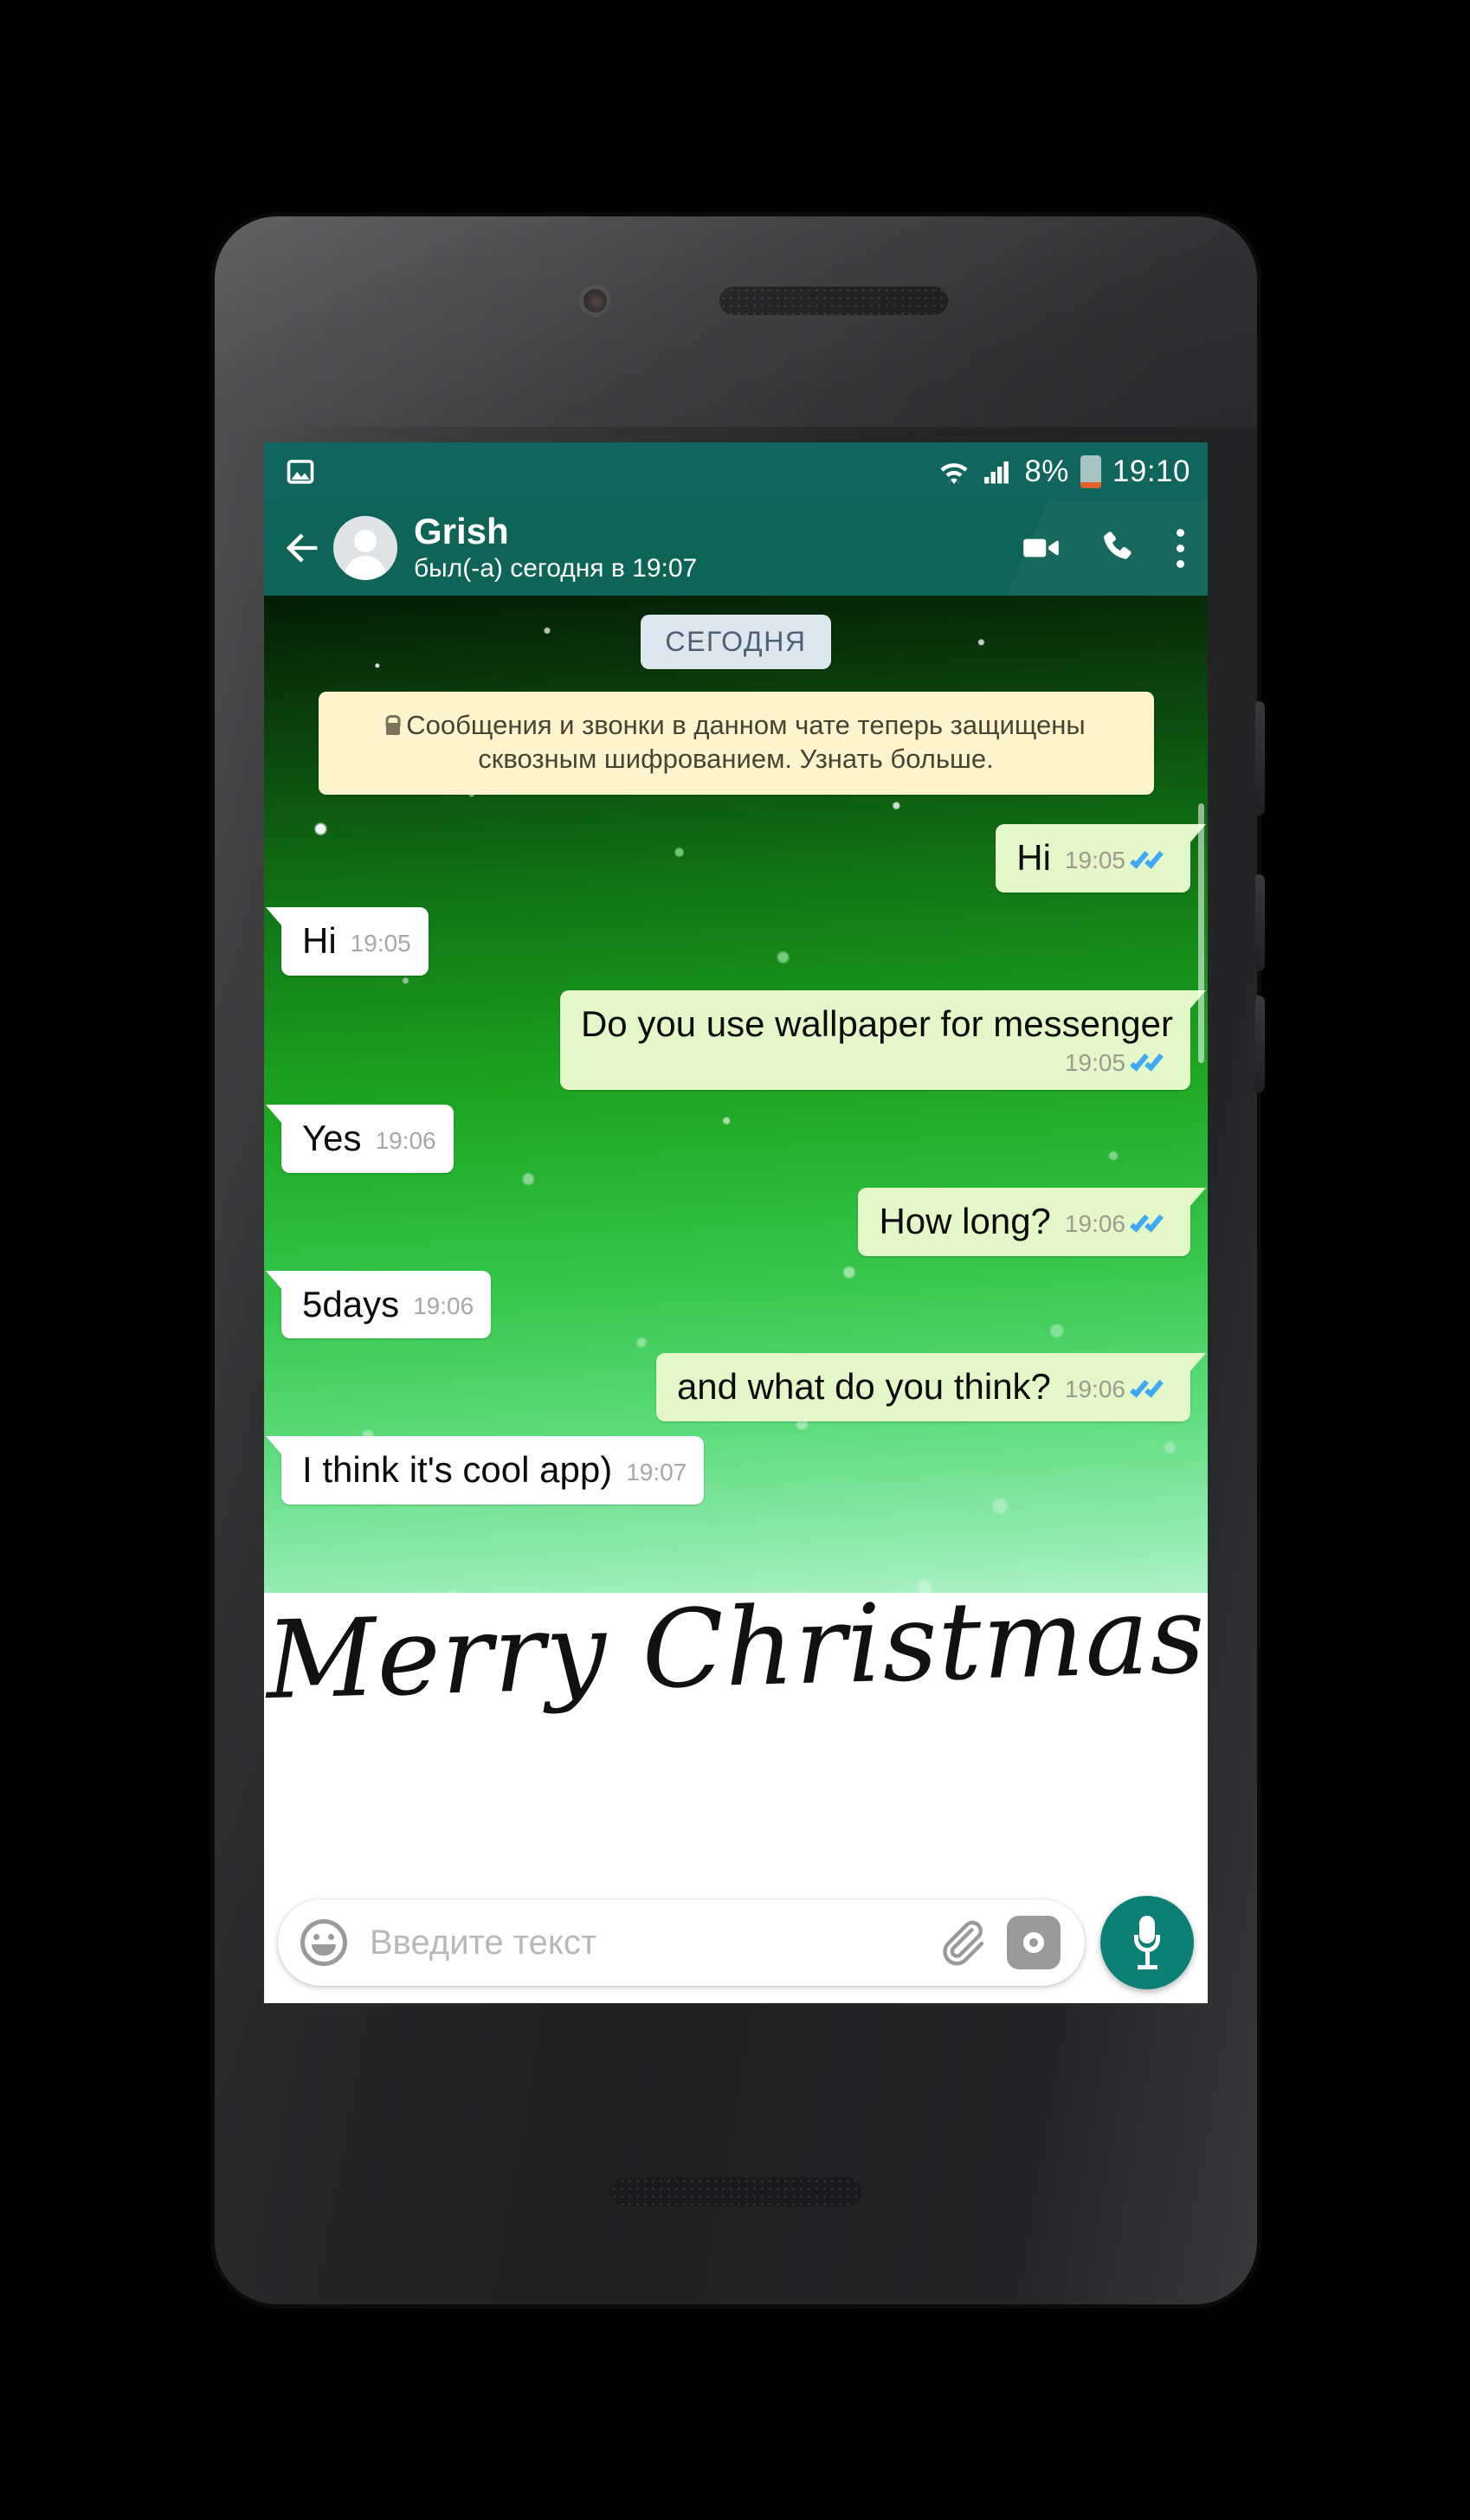  I want to click on battery-icon, so click(1090, 471).